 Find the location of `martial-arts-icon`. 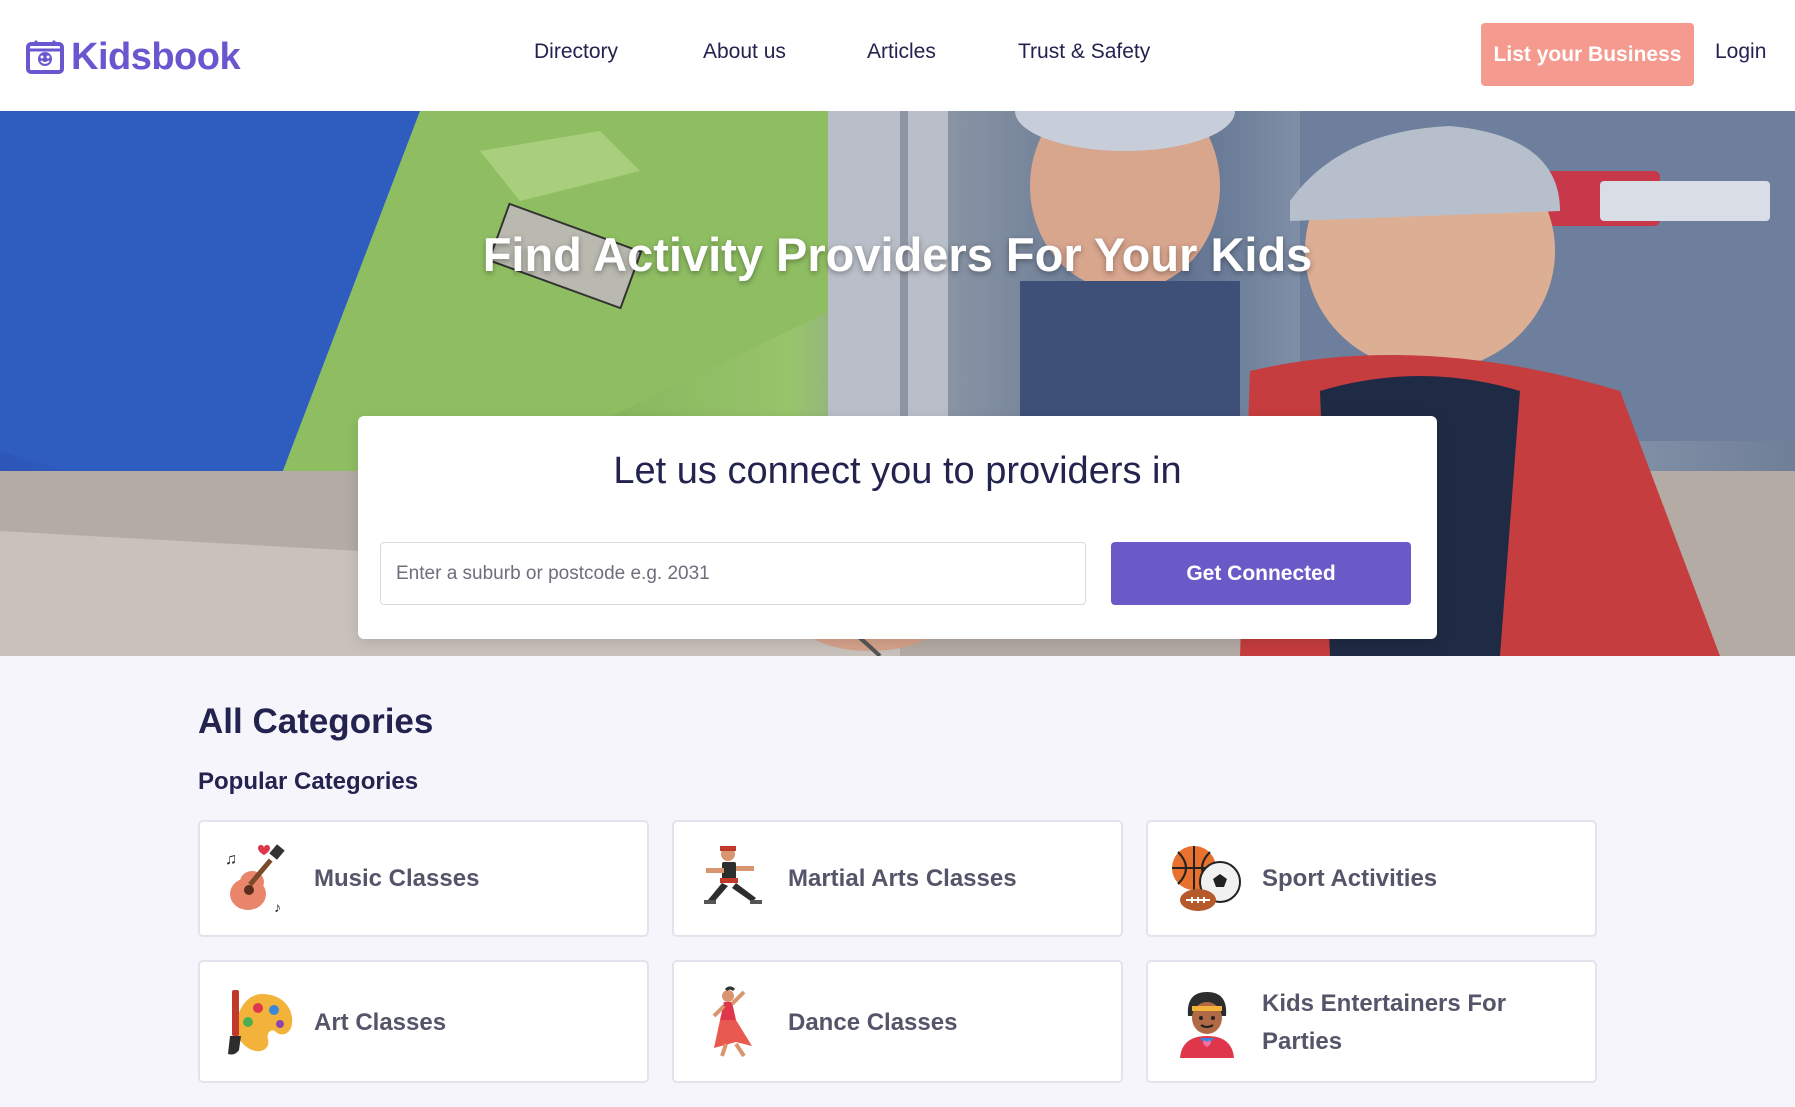

martial-arts-icon is located at coordinates (733, 875).